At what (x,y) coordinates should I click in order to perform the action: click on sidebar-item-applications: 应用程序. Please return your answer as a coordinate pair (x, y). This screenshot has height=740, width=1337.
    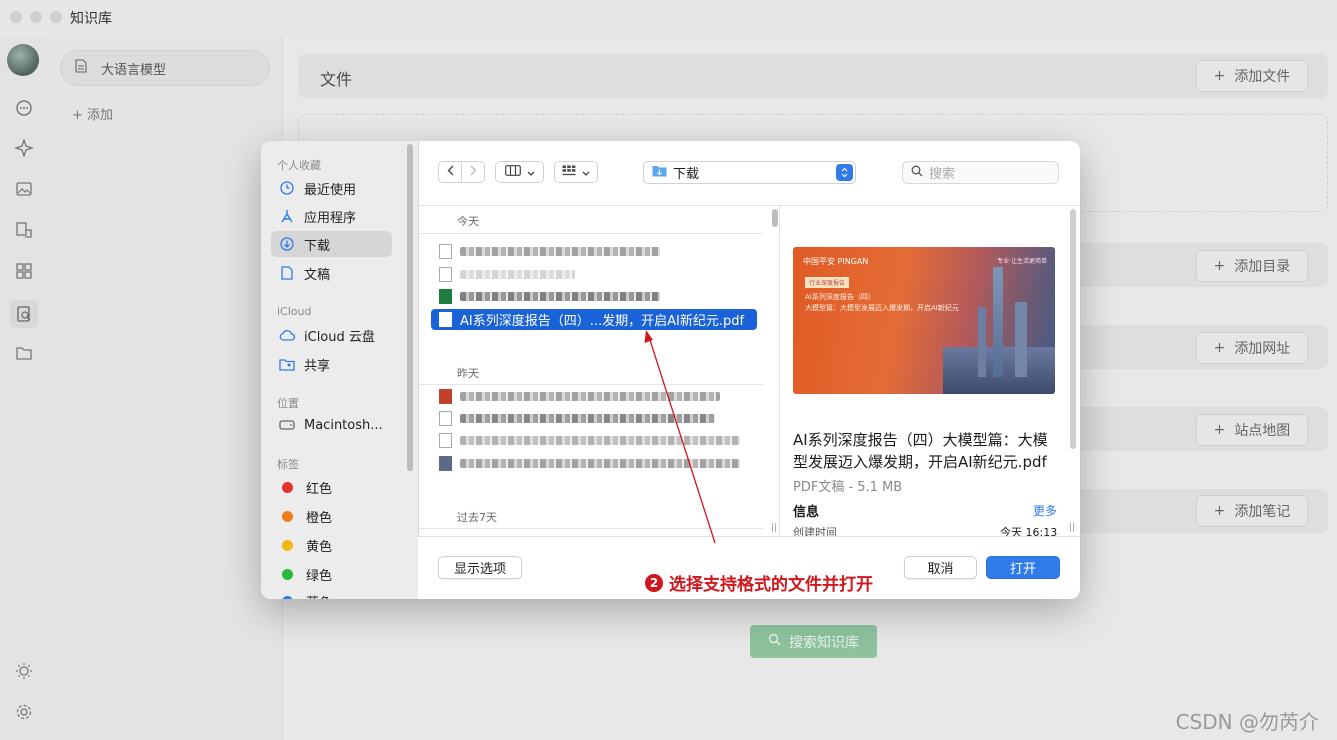
    Looking at the image, I should click on (331, 216).